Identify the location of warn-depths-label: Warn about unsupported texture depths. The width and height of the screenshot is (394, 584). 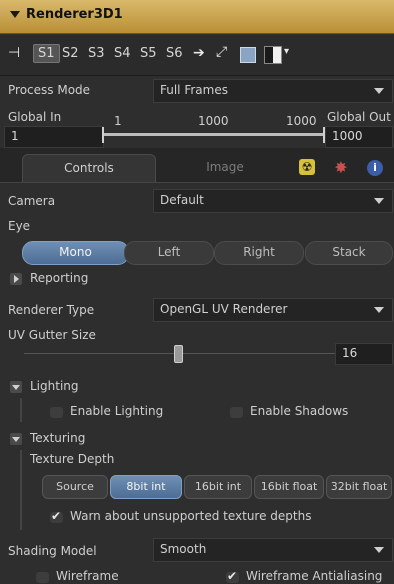
(190, 516).